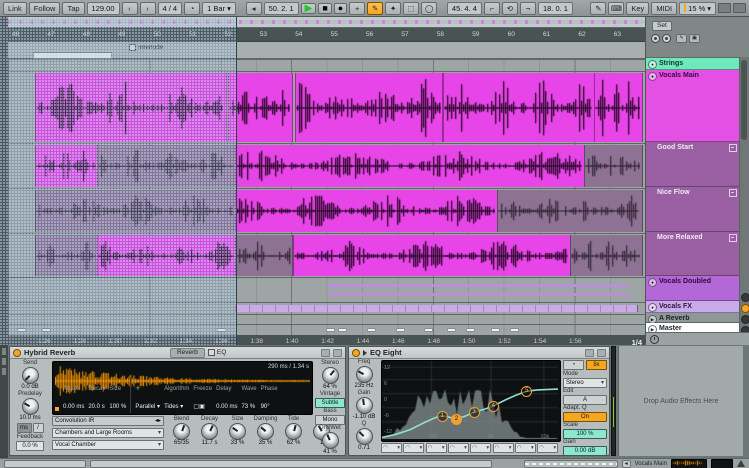 The width and height of the screenshot is (749, 468). I want to click on loop-toggle: ⟲, so click(509, 8).